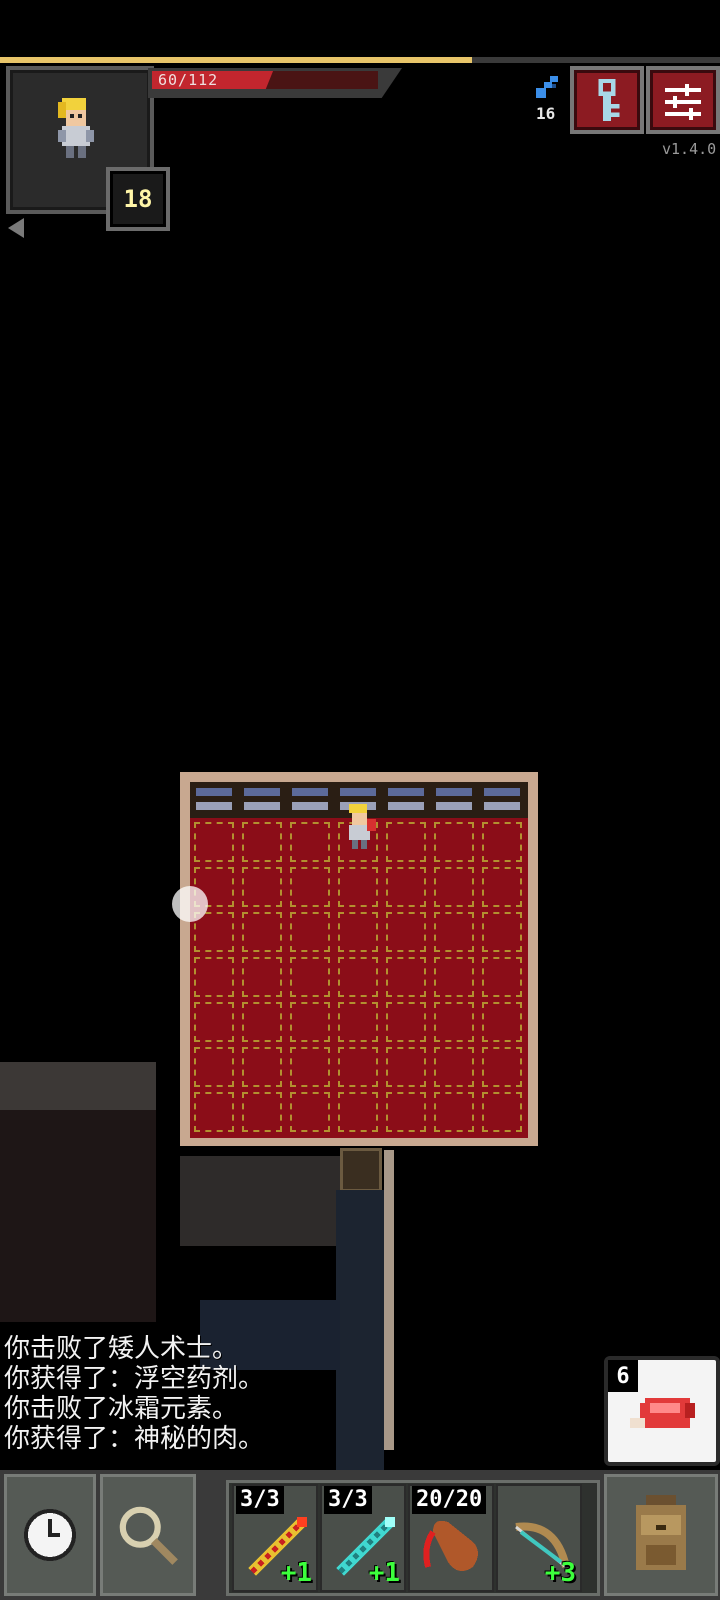 The image size is (720, 1600). I want to click on left-room-wall, so click(78, 1086).